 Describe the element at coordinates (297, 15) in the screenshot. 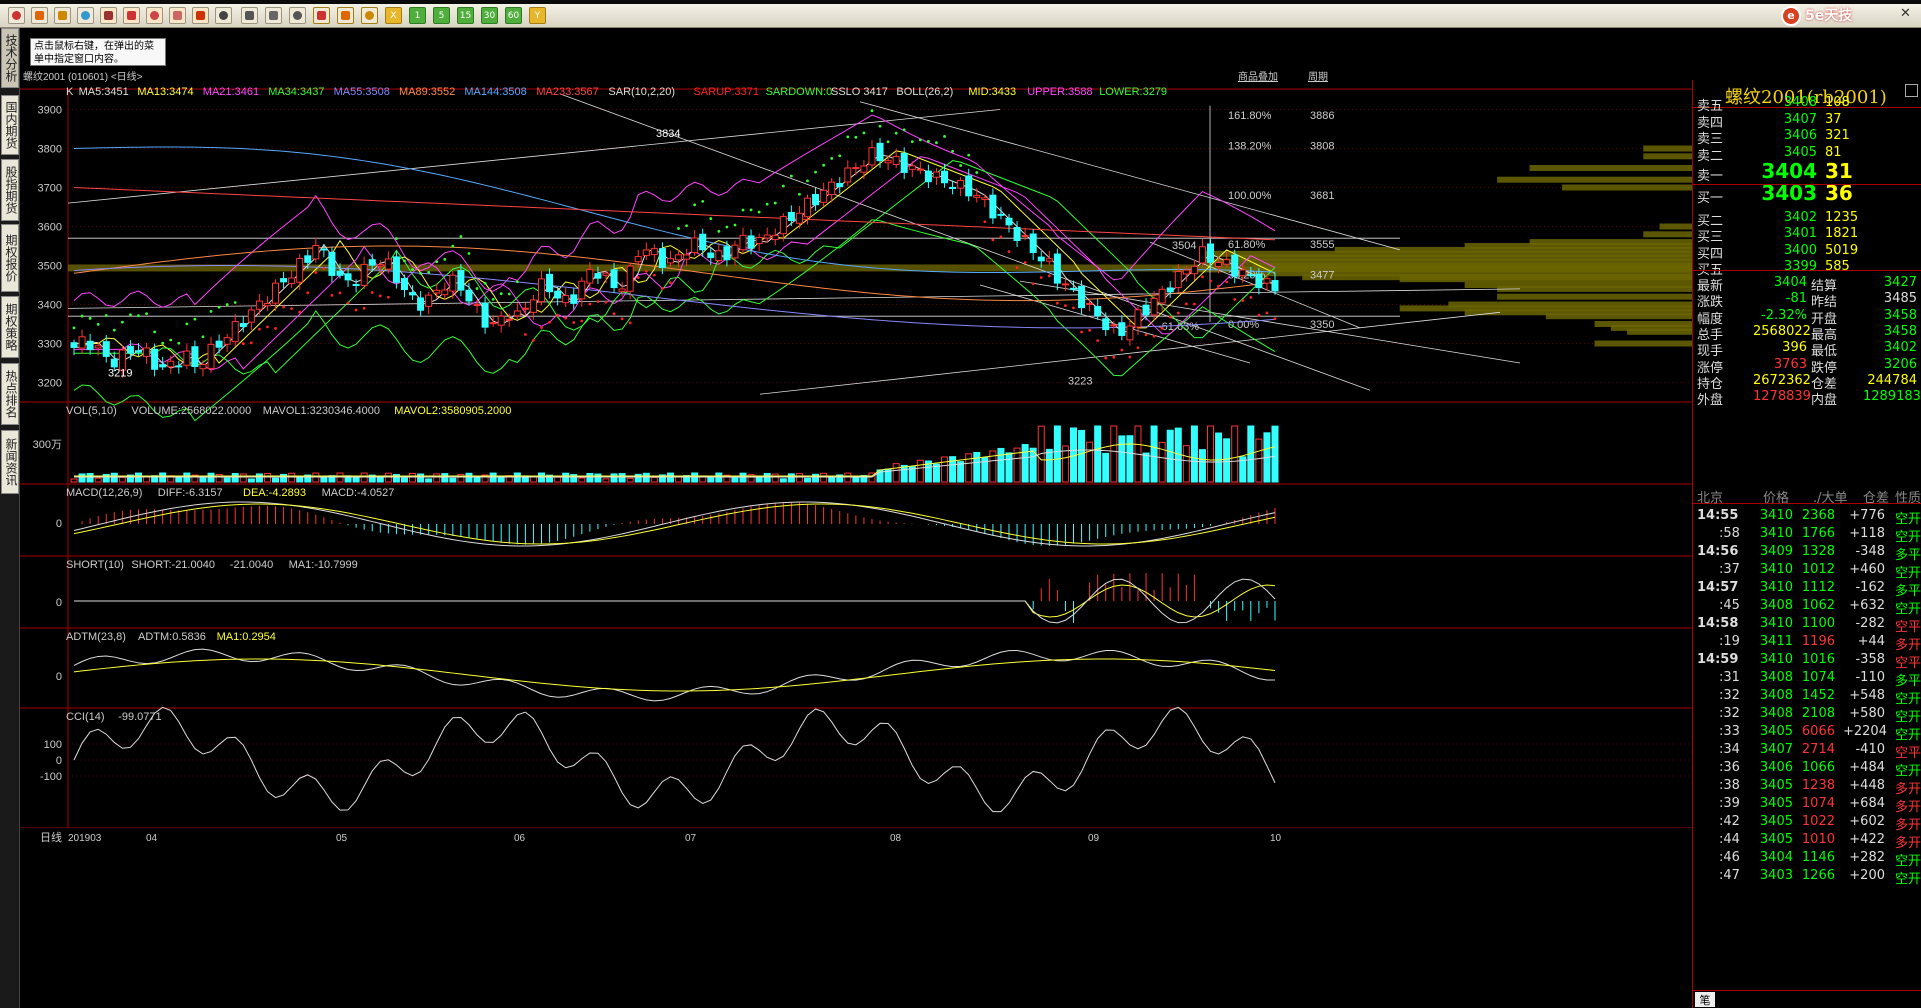

I see `candle-icon` at that location.